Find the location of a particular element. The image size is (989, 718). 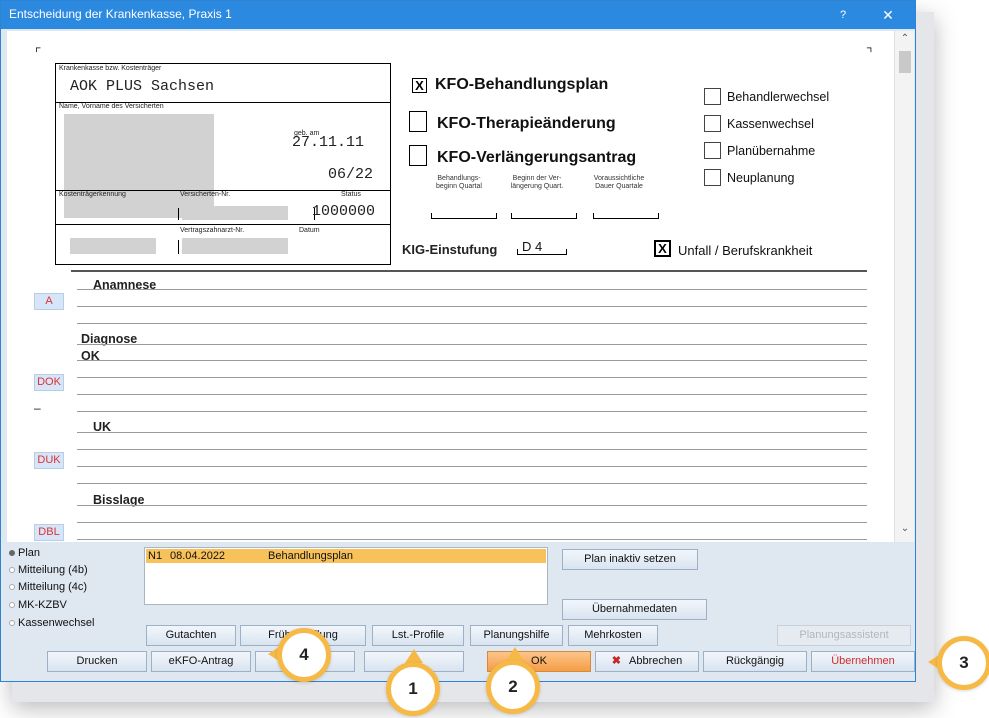

plan-list-row: N1 08.04.2022 Behandlungsplan is located at coordinates (346, 556).